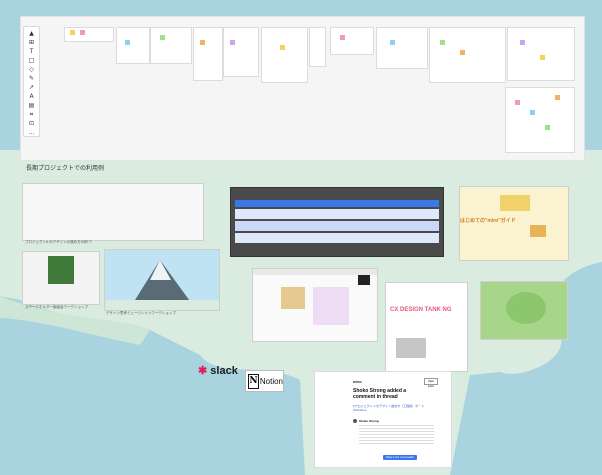 The image size is (602, 475). What do you see at coordinates (31, 42) in the screenshot?
I see `frame-icon: ⊞` at bounding box center [31, 42].